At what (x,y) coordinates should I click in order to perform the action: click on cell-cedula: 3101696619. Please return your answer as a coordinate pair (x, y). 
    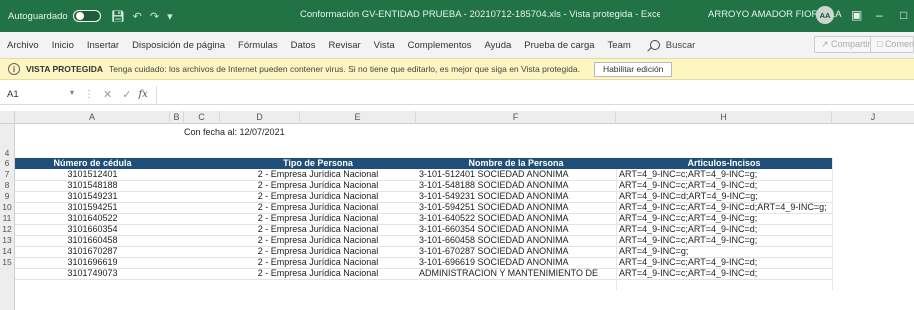
    Looking at the image, I should click on (92, 262).